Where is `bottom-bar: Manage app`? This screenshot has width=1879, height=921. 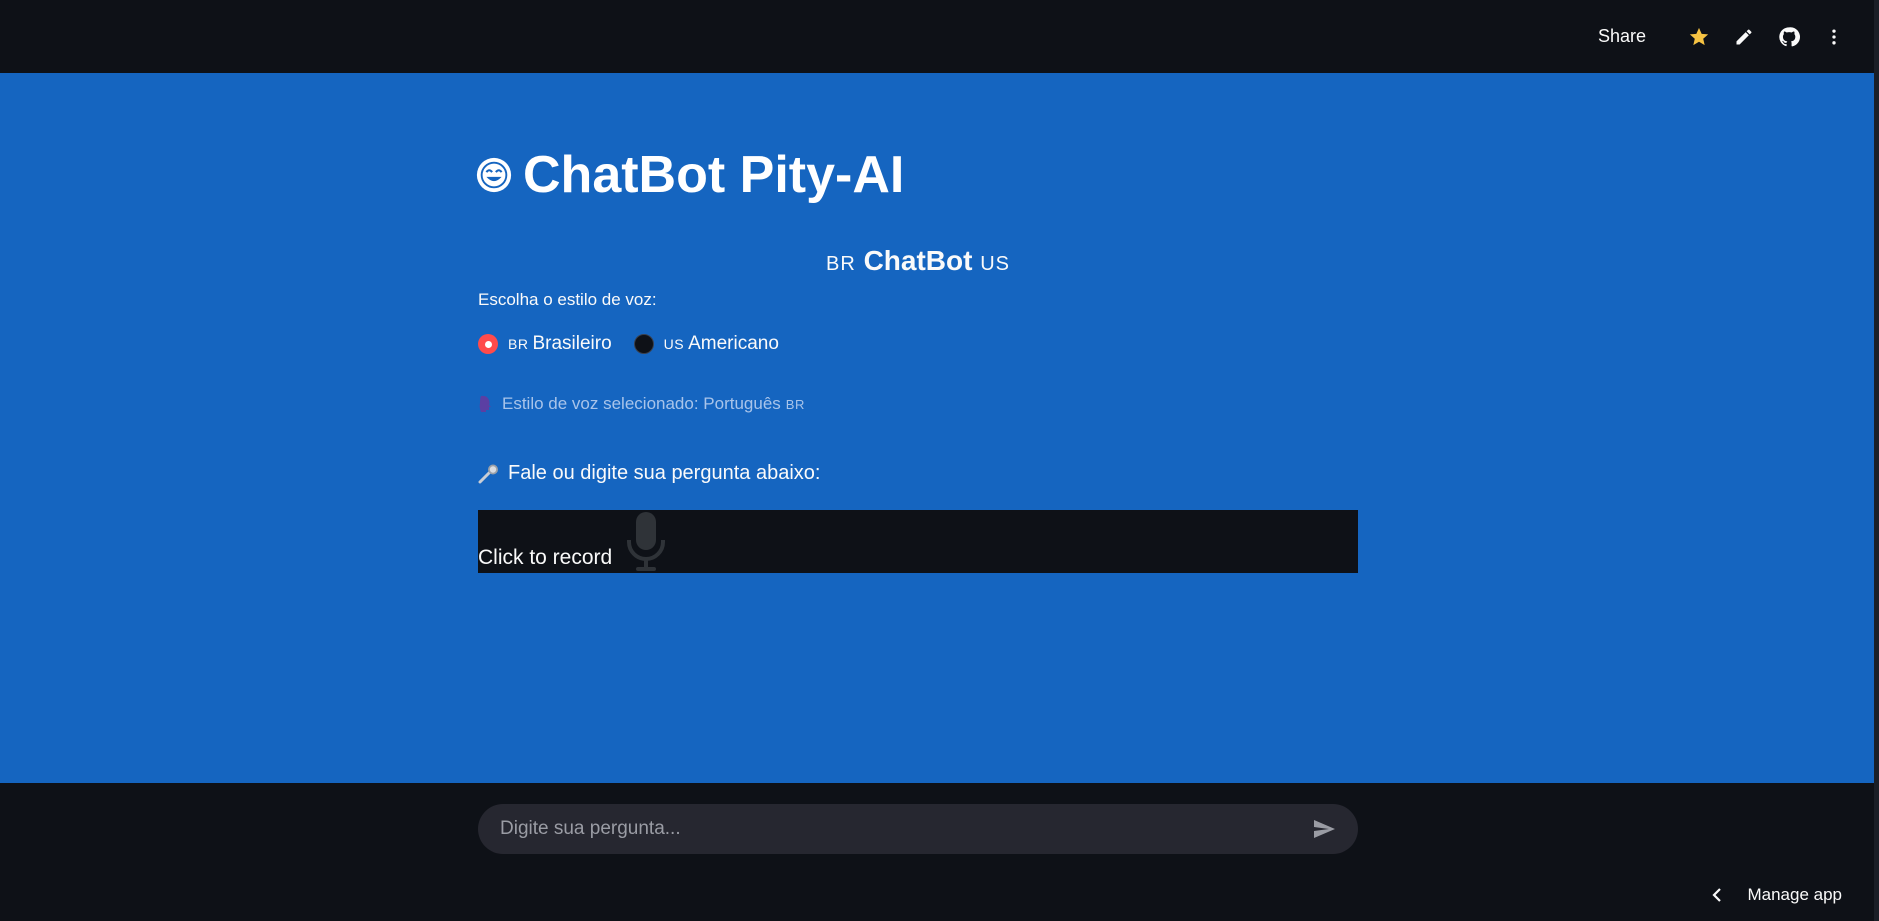 bottom-bar: Manage app is located at coordinates (937, 852).